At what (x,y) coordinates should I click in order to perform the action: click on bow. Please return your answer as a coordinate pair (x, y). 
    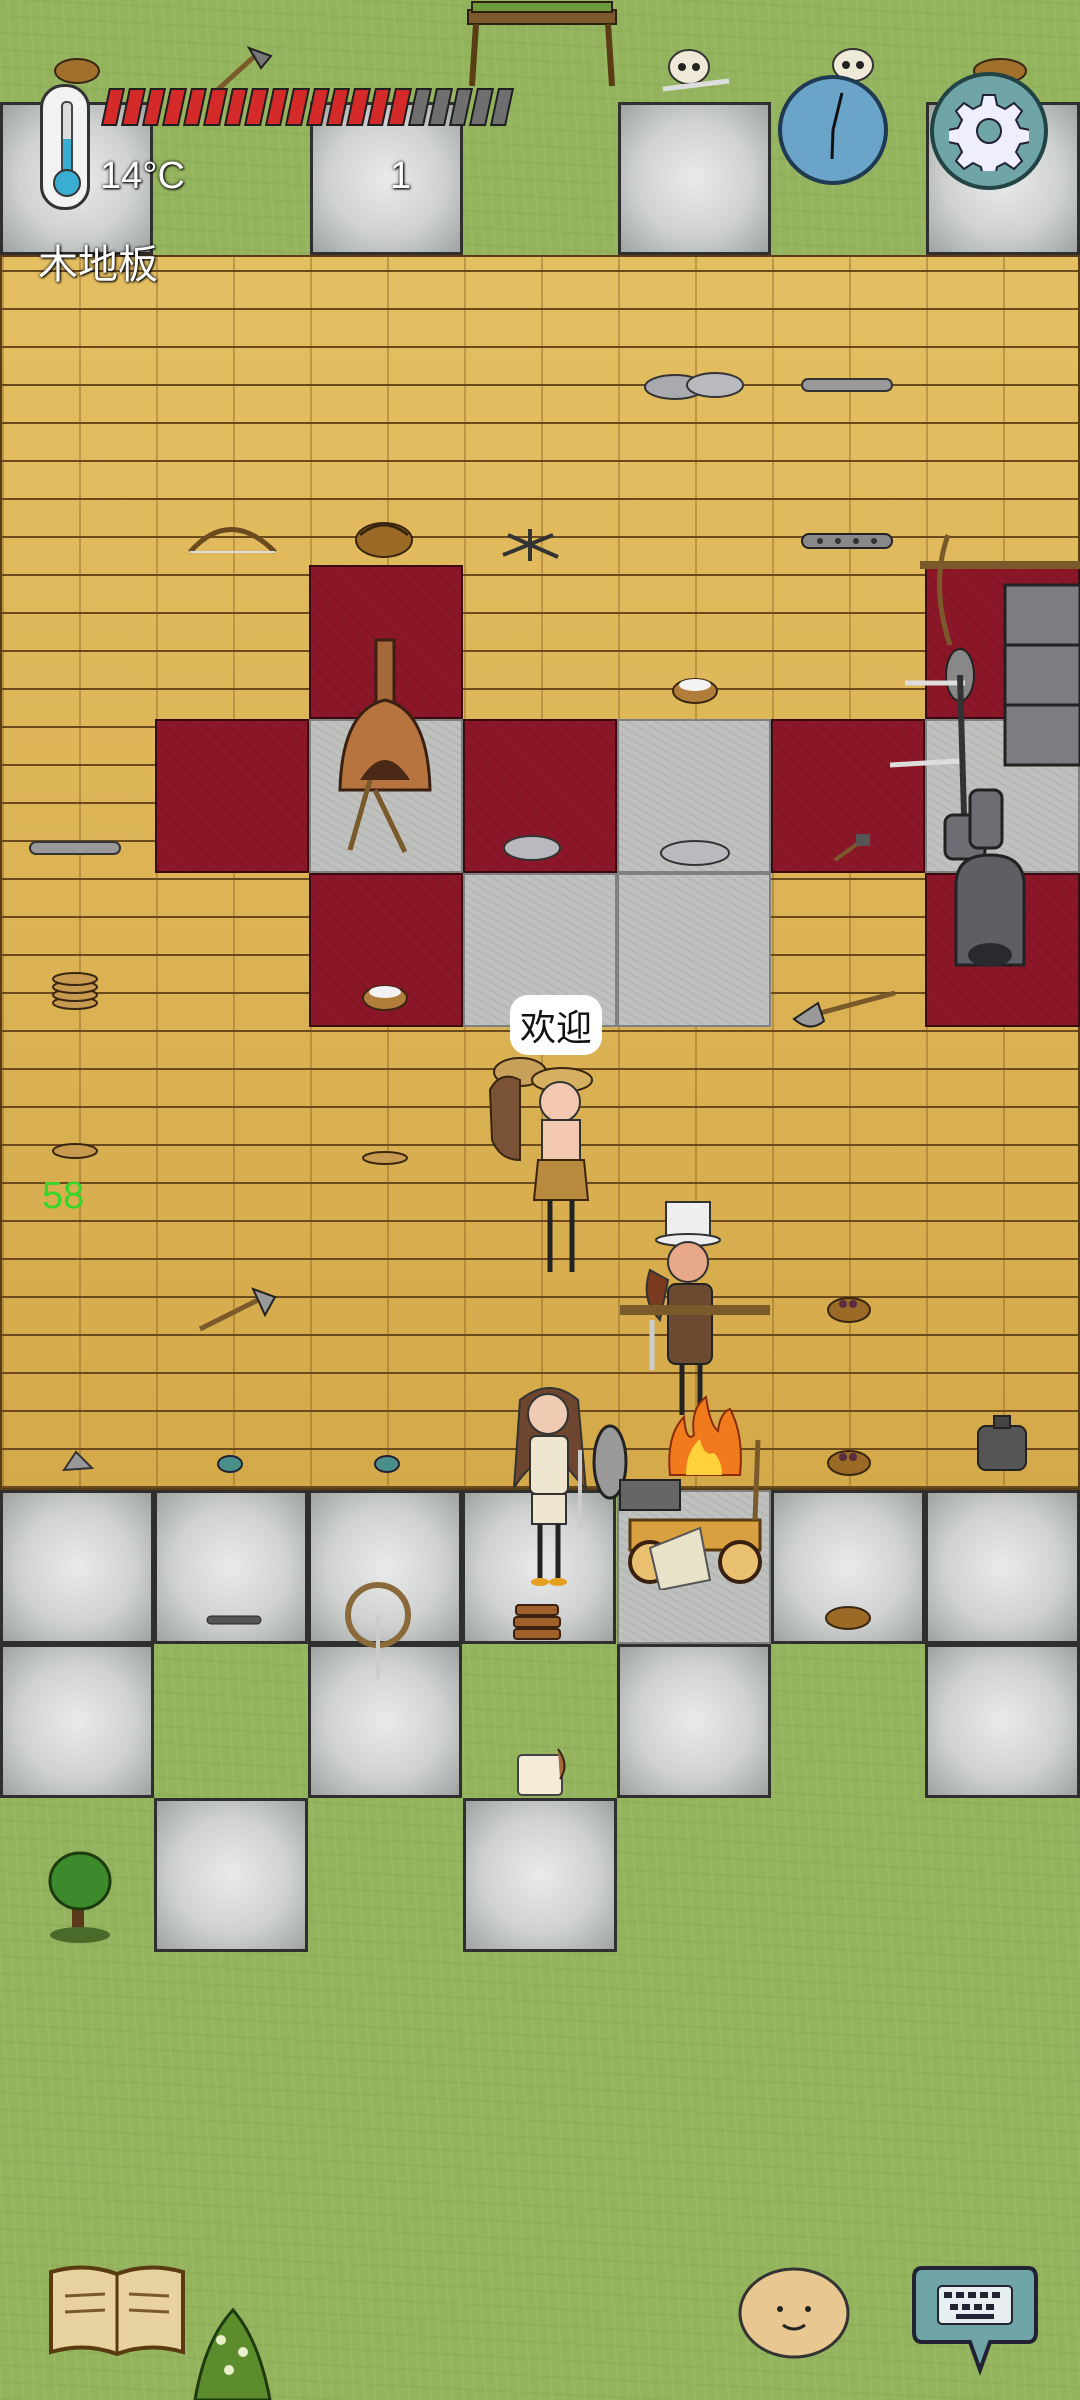
    Looking at the image, I should click on (232, 534).